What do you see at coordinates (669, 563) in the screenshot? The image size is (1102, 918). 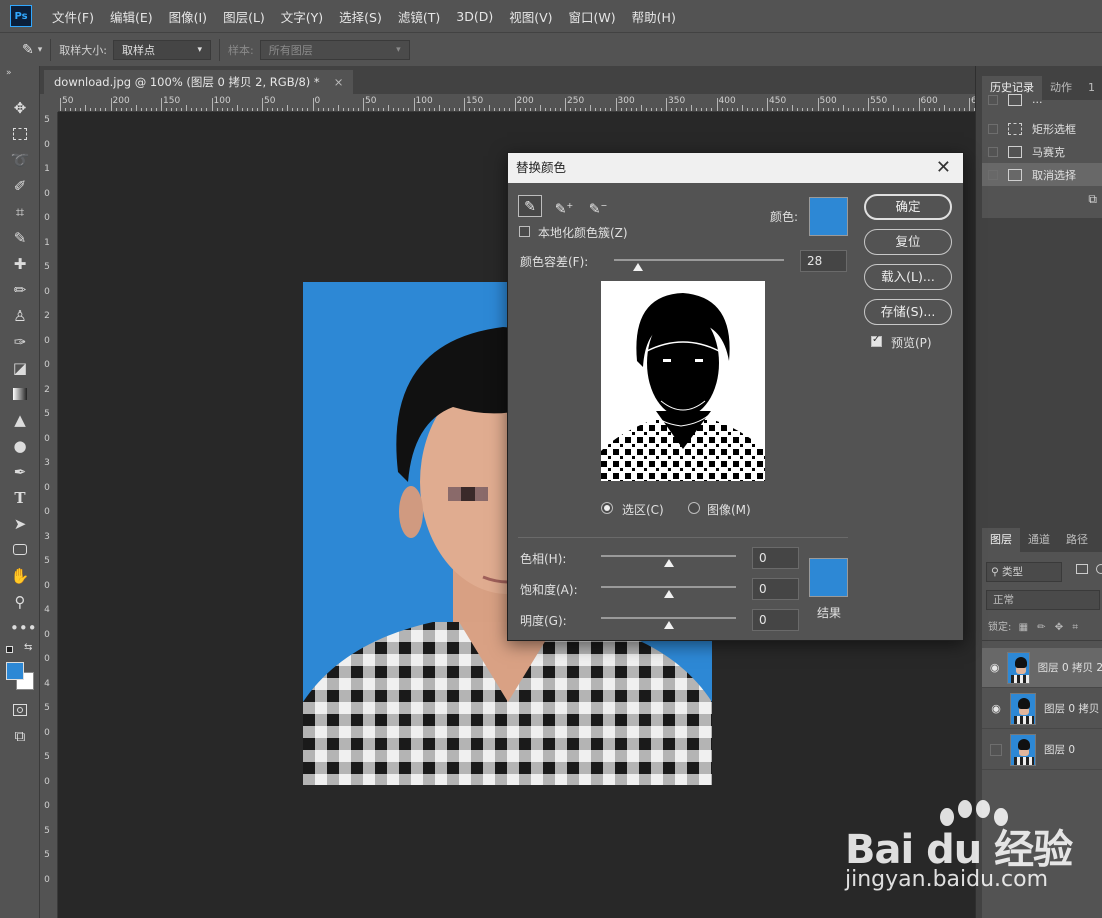 I see `hue-slider-thumb` at bounding box center [669, 563].